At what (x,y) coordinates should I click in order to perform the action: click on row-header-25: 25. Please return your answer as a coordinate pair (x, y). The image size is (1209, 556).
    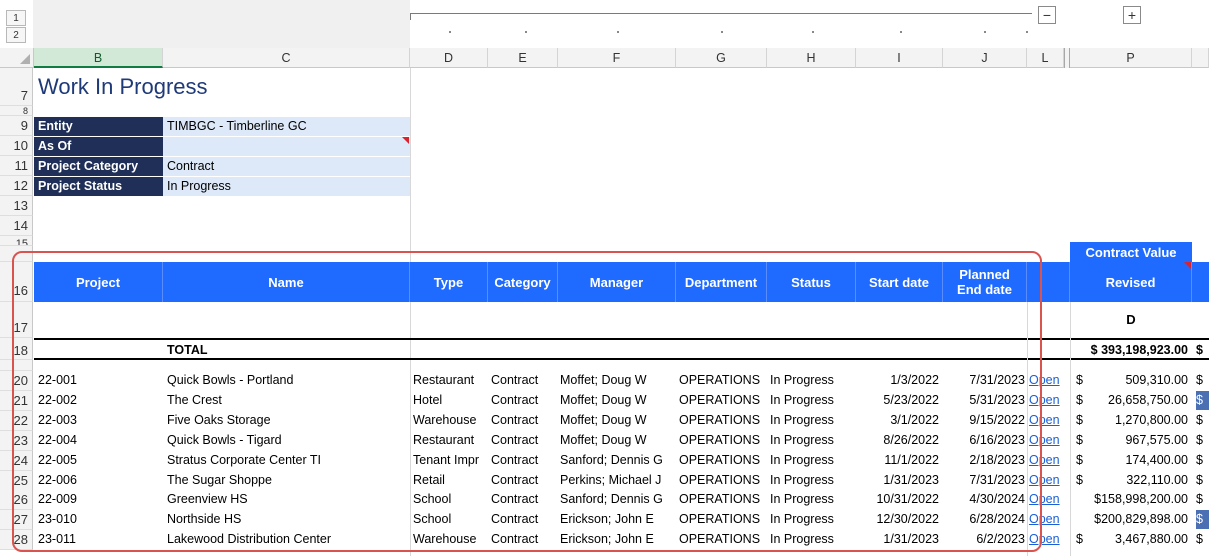
    Looking at the image, I should click on (16, 481).